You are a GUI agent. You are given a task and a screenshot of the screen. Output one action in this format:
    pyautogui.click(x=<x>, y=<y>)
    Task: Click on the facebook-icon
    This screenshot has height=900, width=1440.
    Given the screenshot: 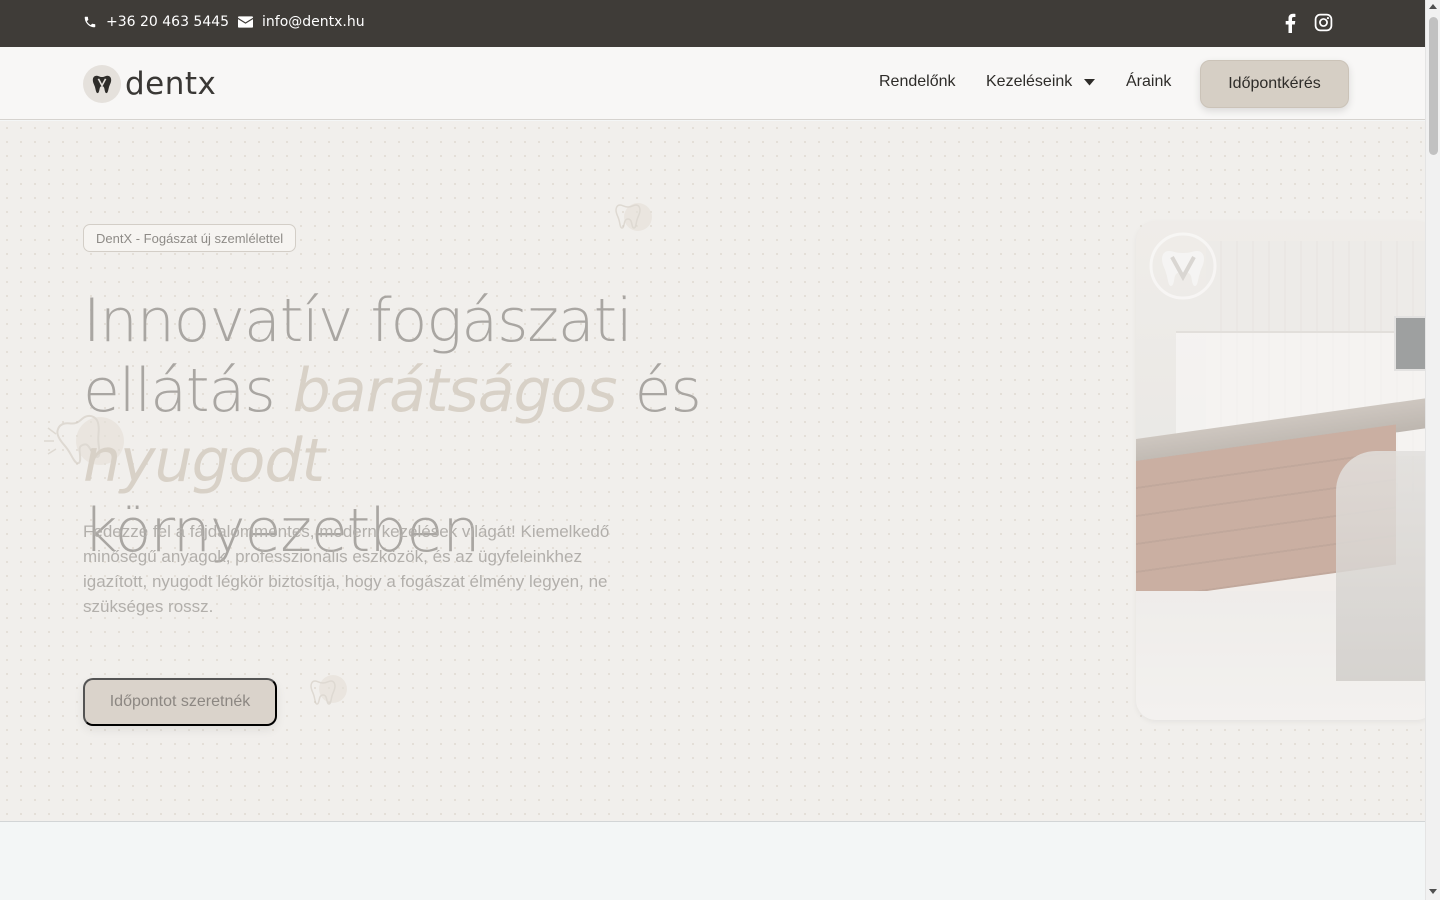 What is the action you would take?
    pyautogui.click(x=1290, y=23)
    